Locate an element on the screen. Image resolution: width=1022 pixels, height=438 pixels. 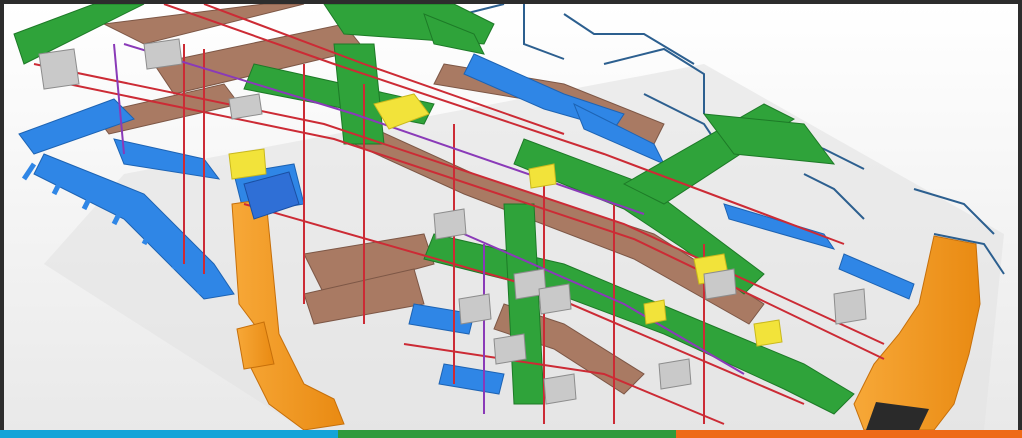
footer-stripe-green is located at coordinates (507, 434).